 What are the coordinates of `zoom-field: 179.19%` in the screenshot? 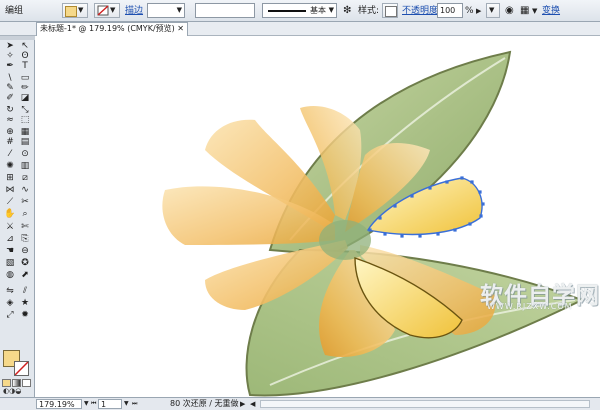 It's located at (59, 404).